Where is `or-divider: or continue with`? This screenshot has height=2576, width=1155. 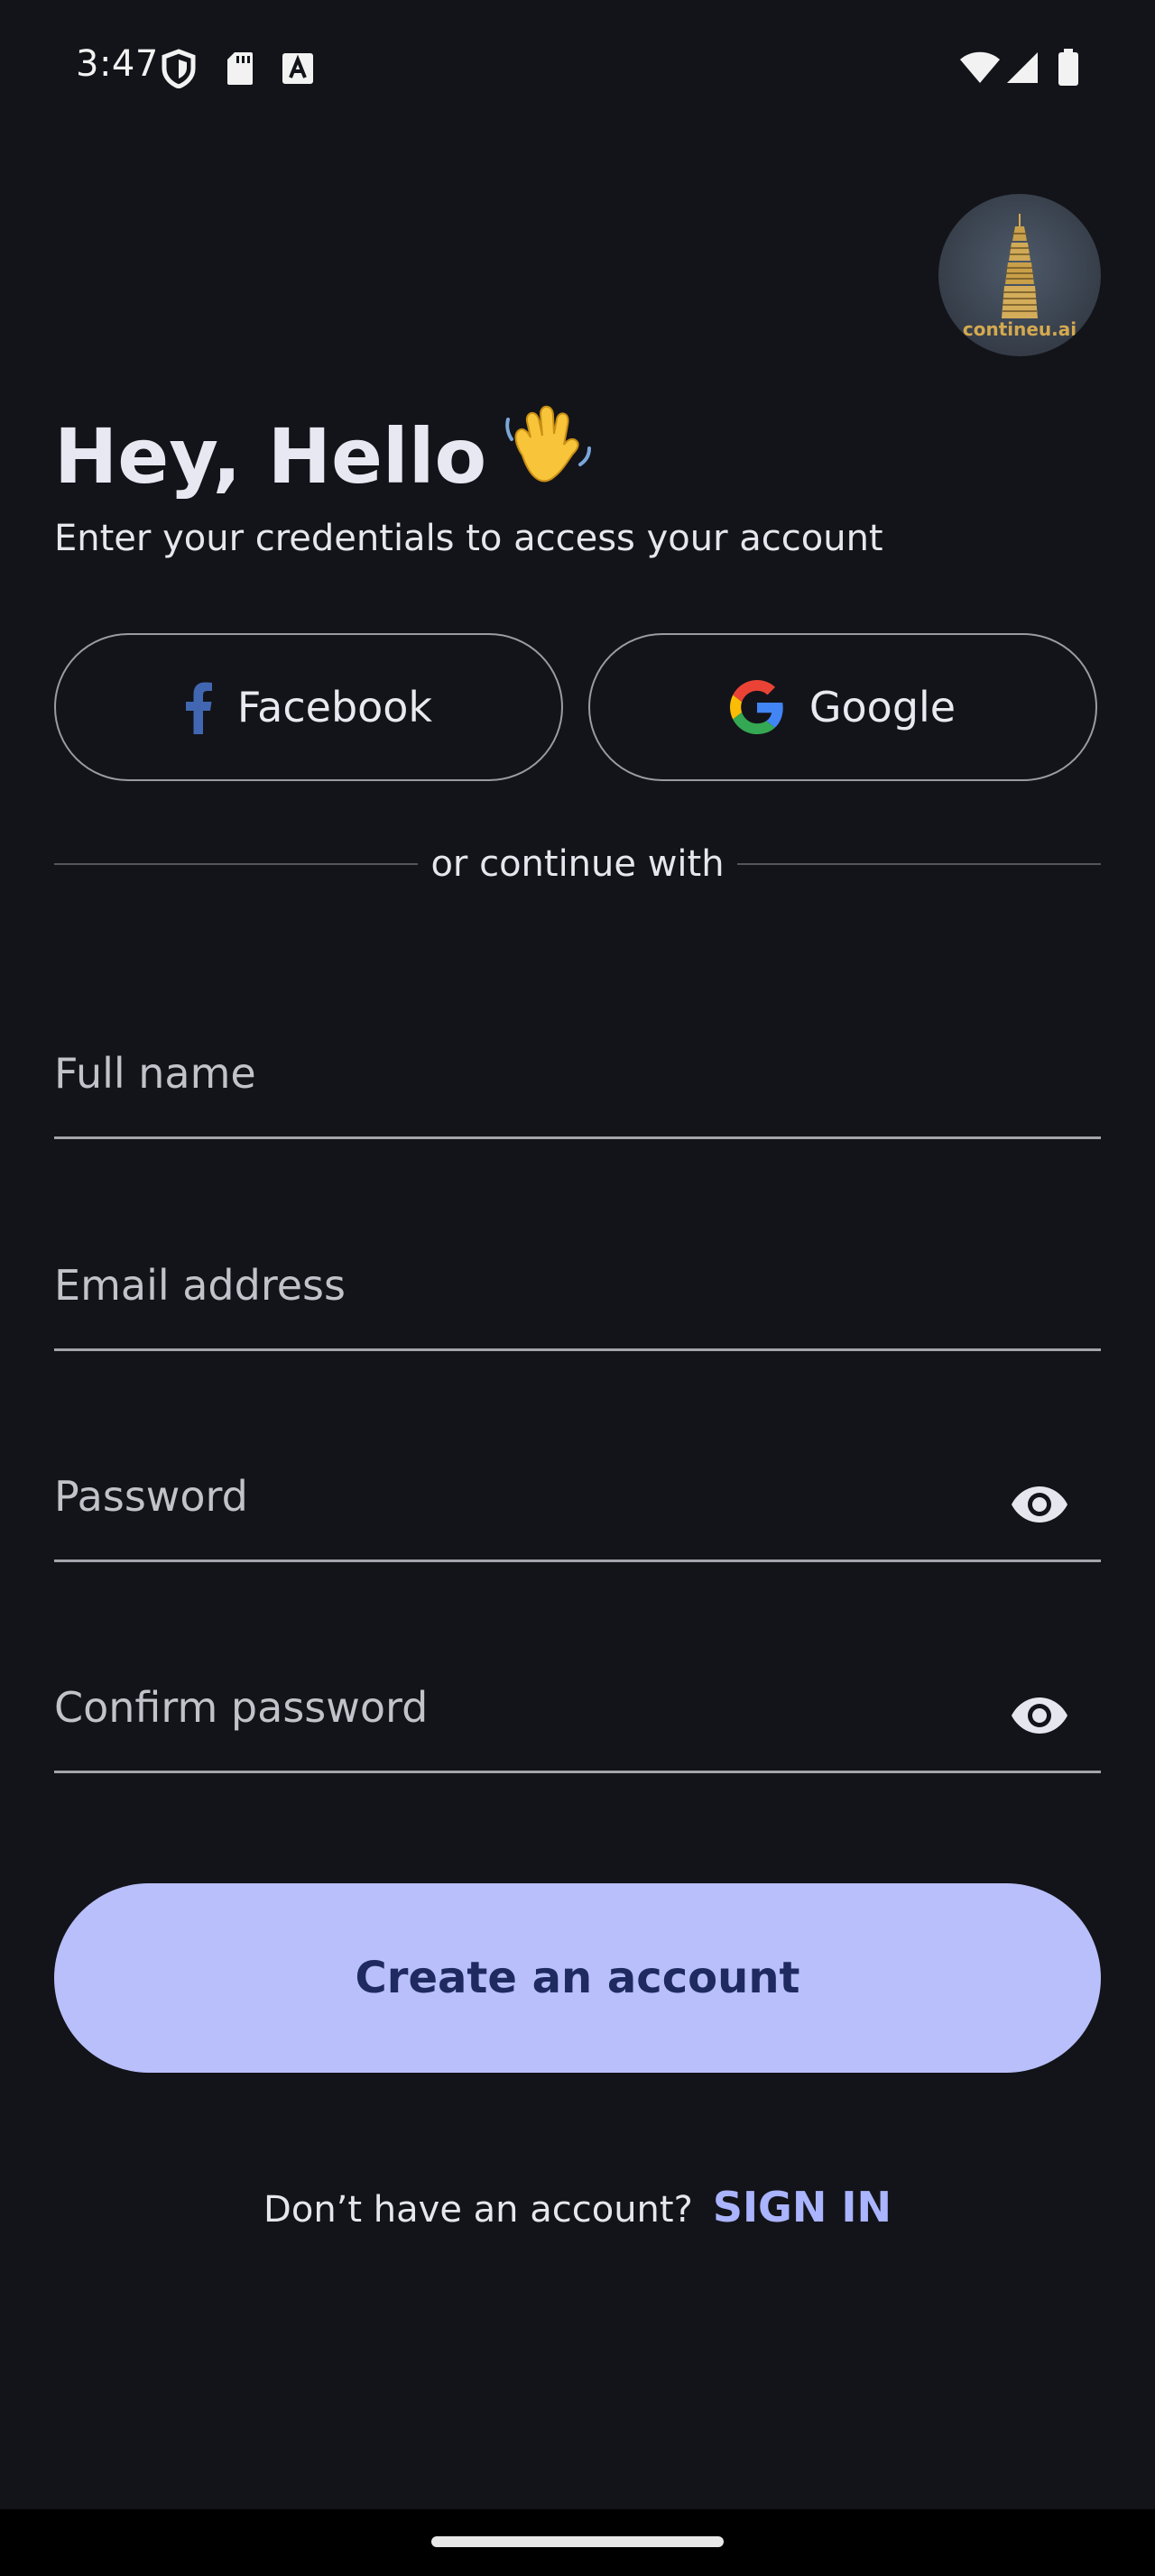 or-divider: or continue with is located at coordinates (578, 864).